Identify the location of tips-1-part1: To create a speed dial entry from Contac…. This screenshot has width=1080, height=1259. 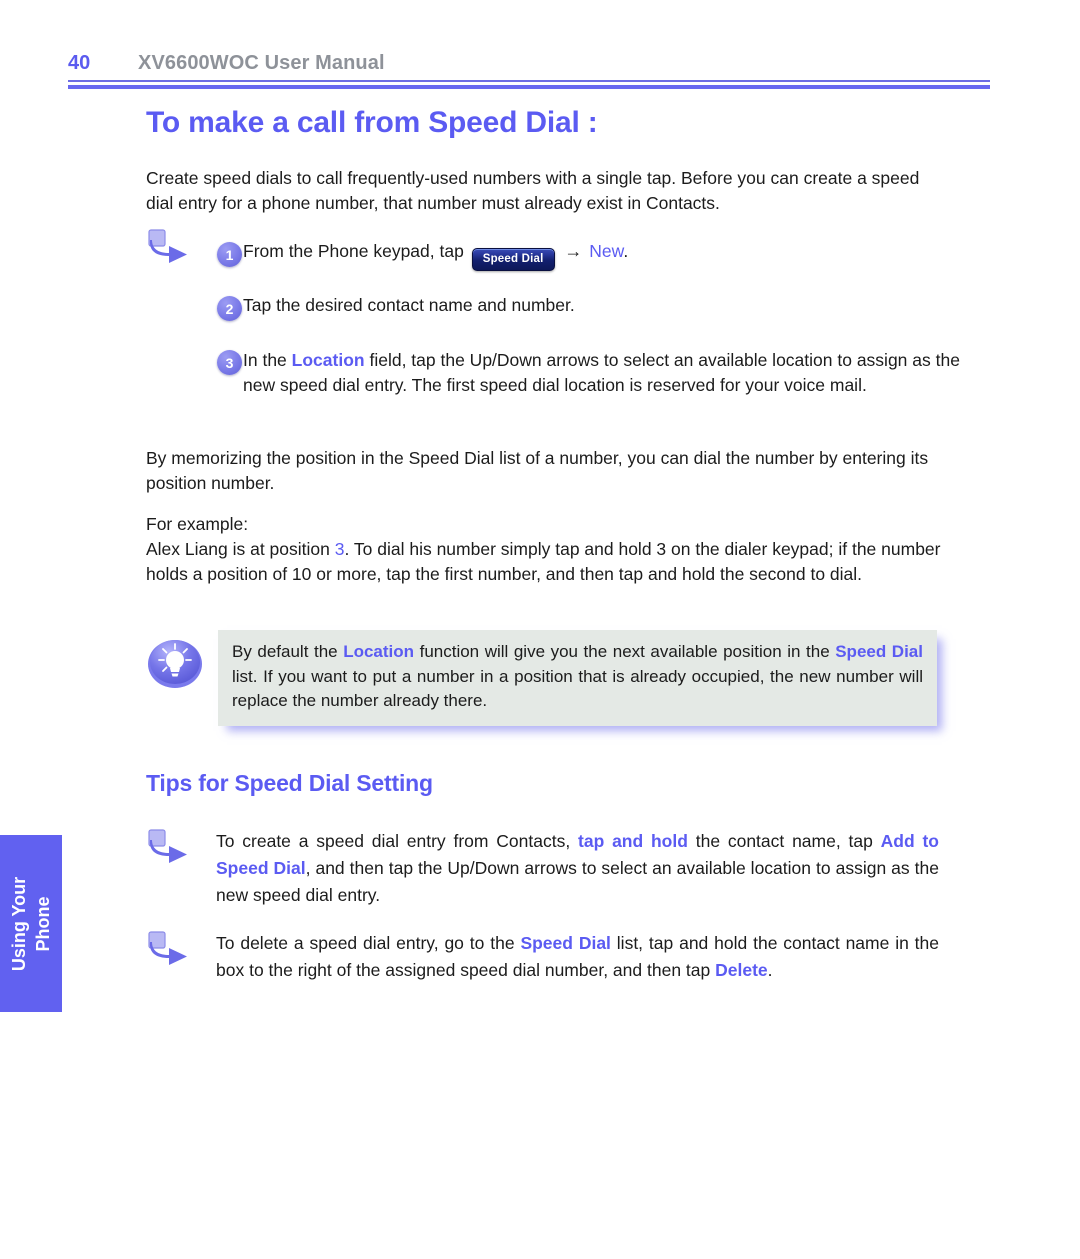
(393, 841).